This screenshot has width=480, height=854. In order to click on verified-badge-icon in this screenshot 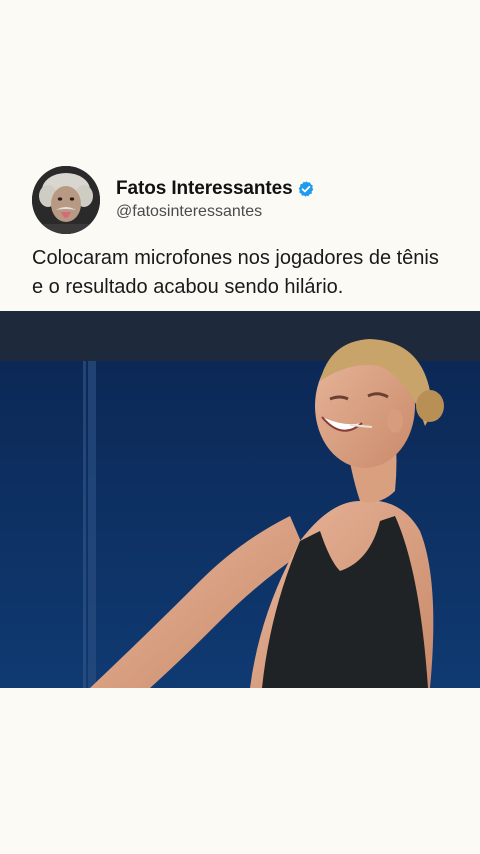, I will do `click(306, 189)`.